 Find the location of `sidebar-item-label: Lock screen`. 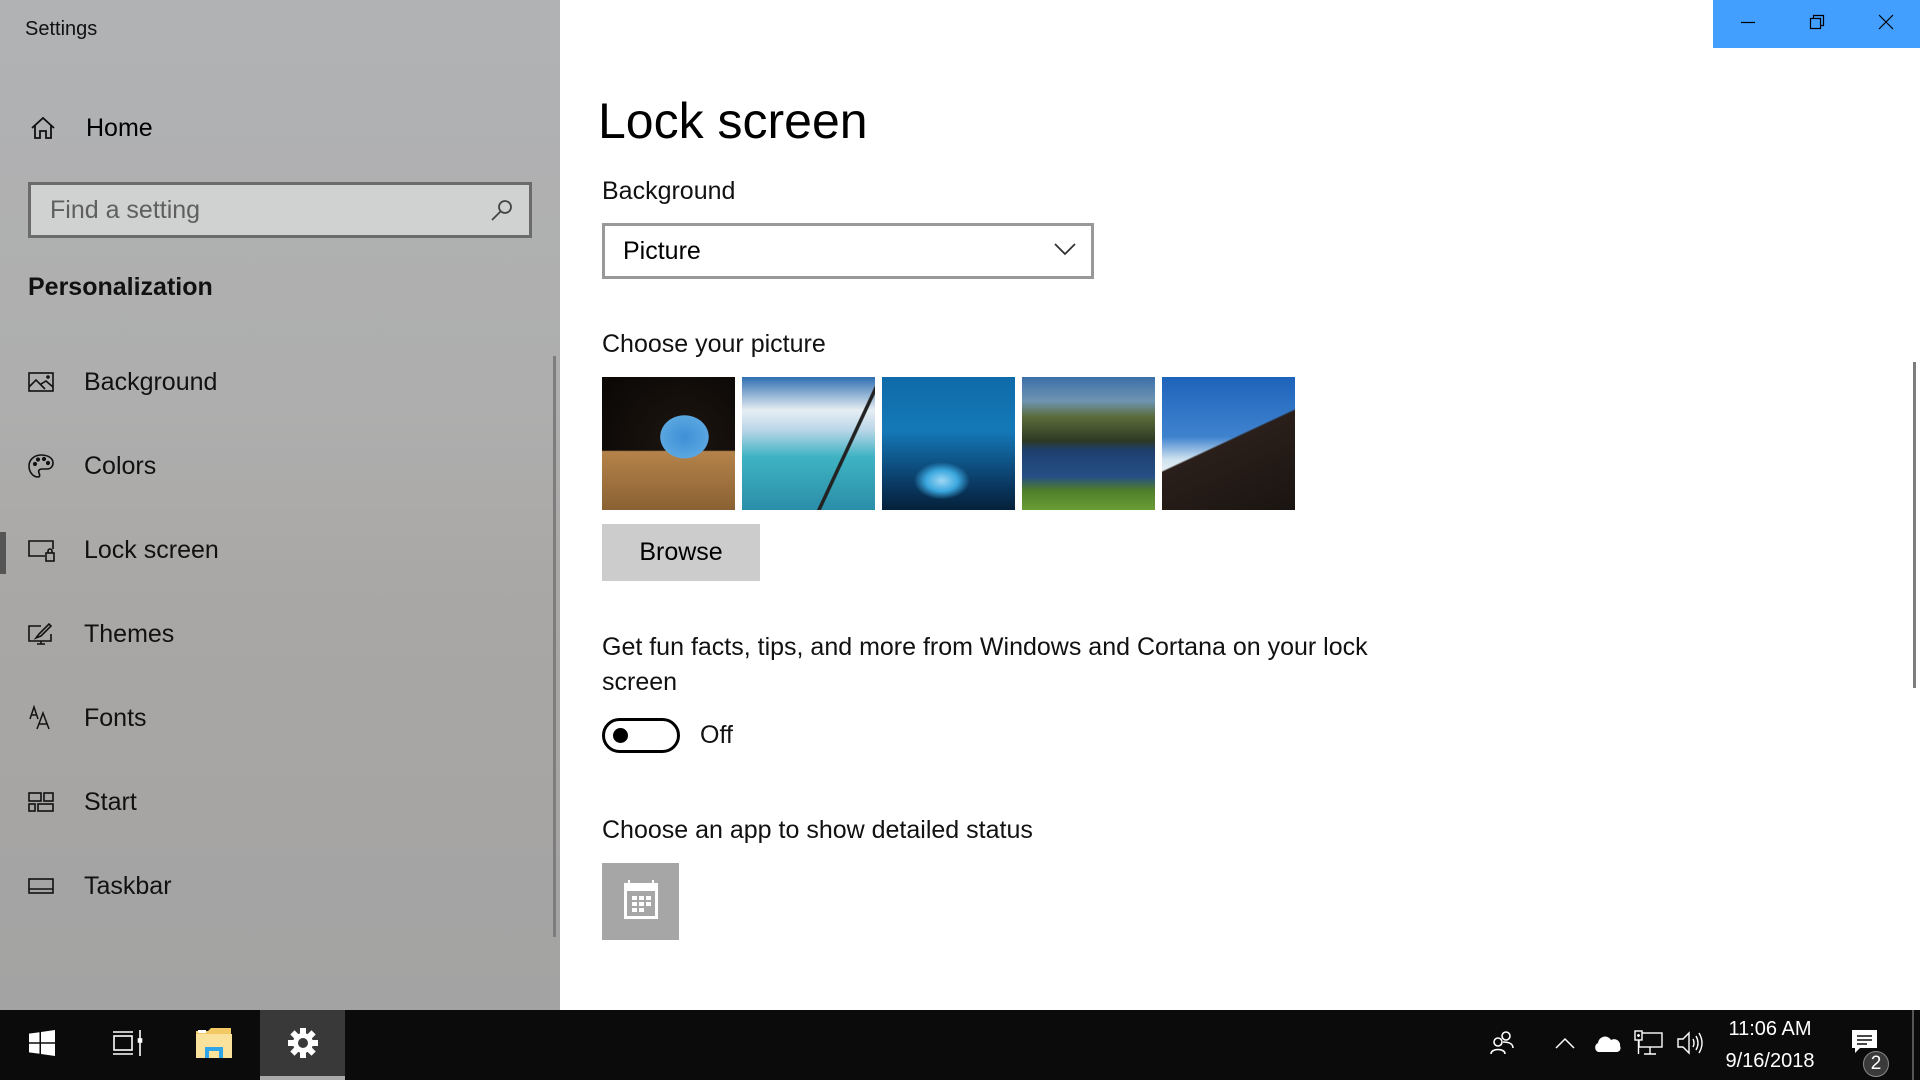

sidebar-item-label: Lock screen is located at coordinates (151, 549).